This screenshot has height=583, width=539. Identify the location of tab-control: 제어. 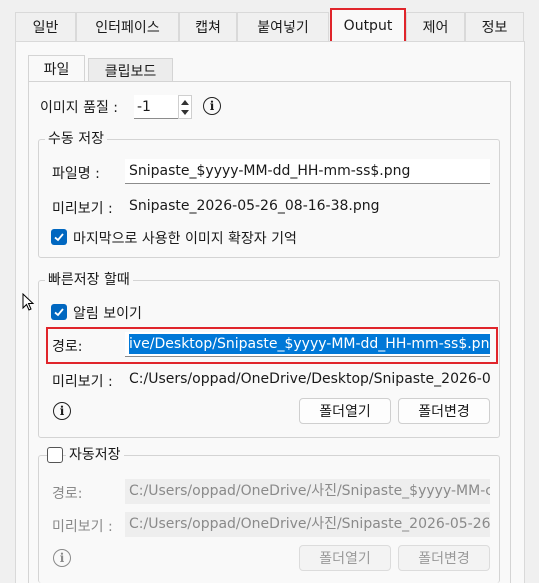
(435, 26).